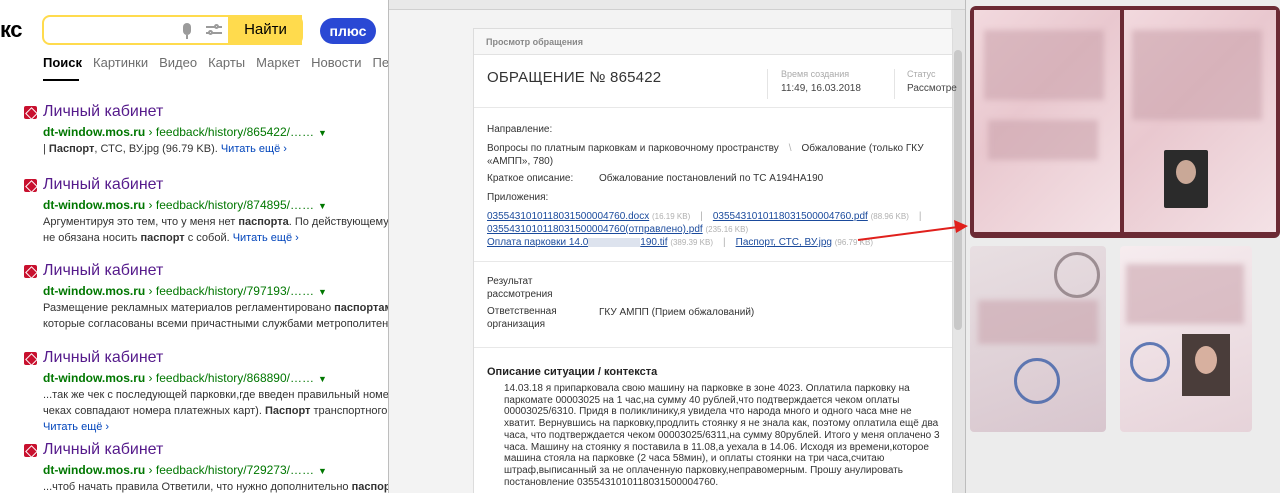 This screenshot has width=1280, height=493. Describe the element at coordinates (338, 222) in the screenshot. I see `snippet-text: . По действующему` at that location.